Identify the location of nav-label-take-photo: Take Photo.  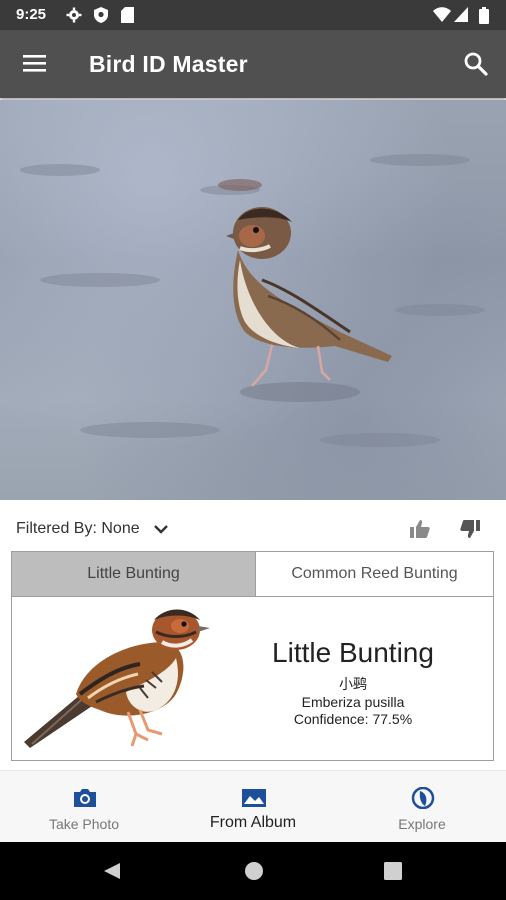
(84, 824).